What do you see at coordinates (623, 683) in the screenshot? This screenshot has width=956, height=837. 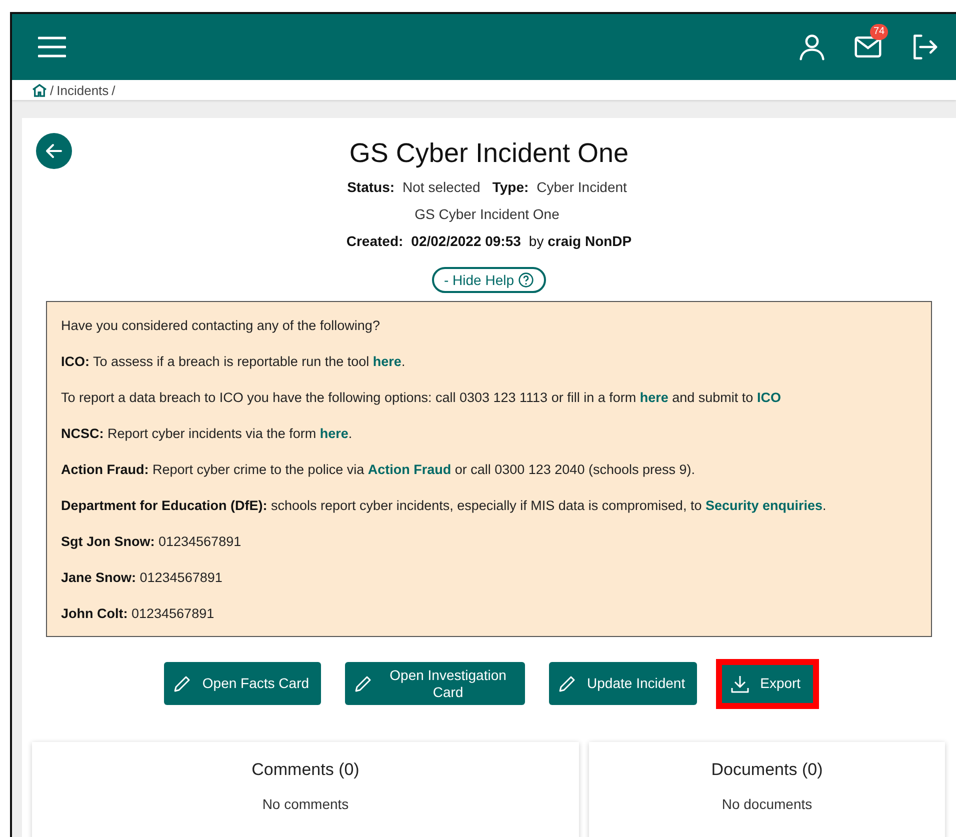 I see `action-button: Update Incident` at bounding box center [623, 683].